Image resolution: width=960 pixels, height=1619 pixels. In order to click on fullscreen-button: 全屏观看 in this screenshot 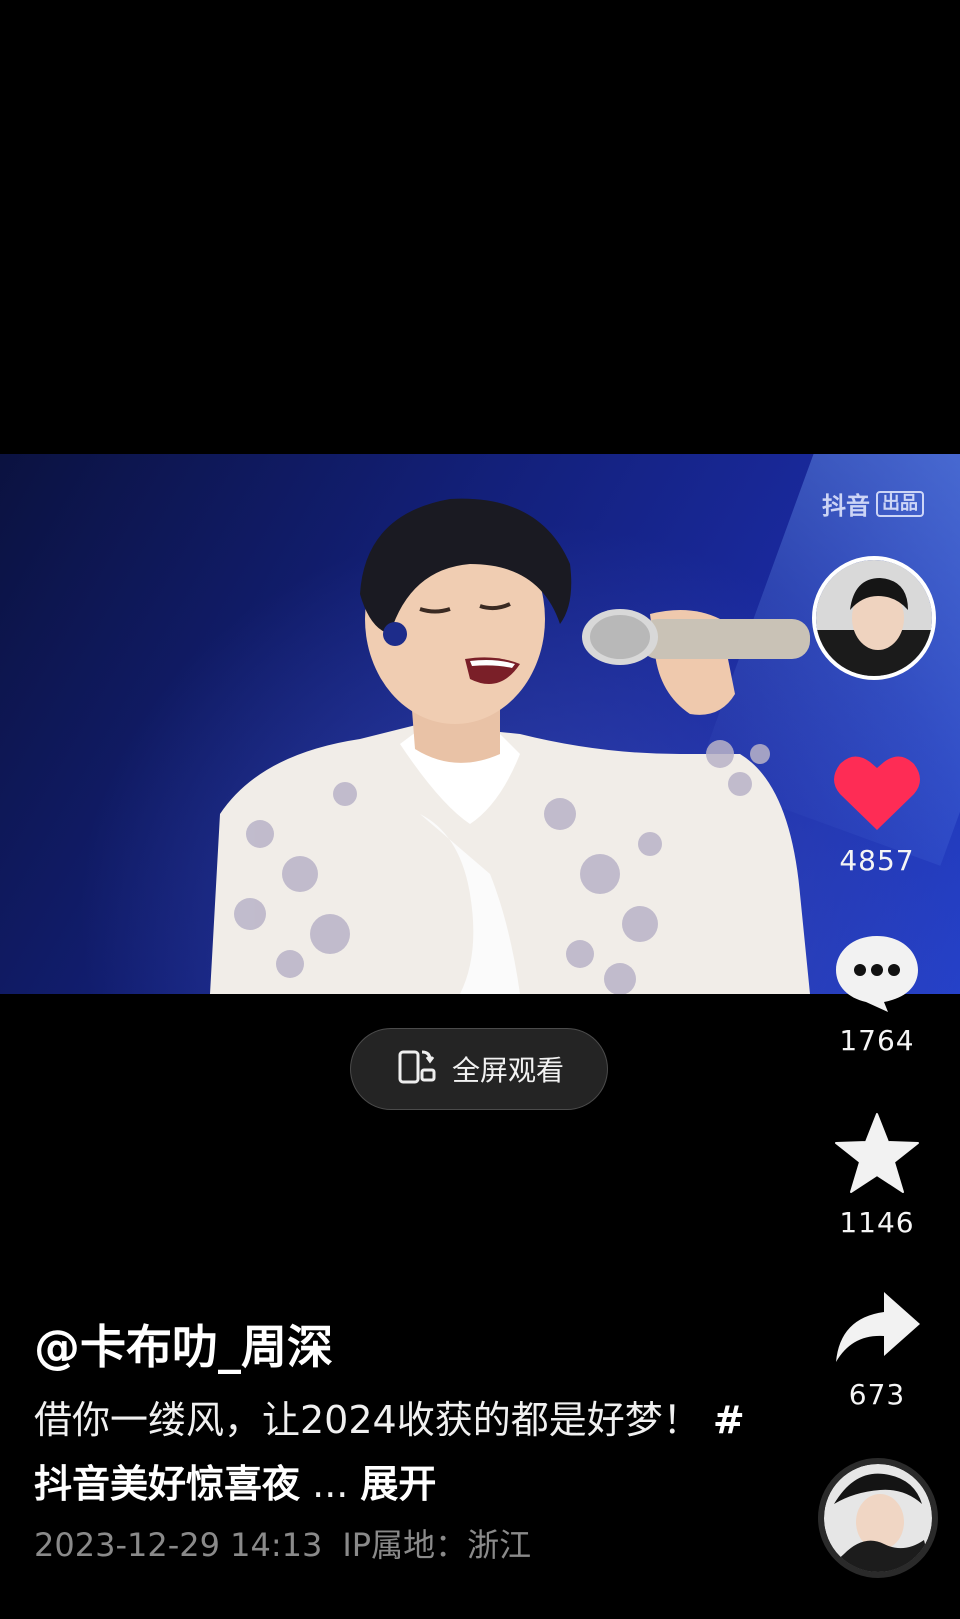, I will do `click(479, 1069)`.